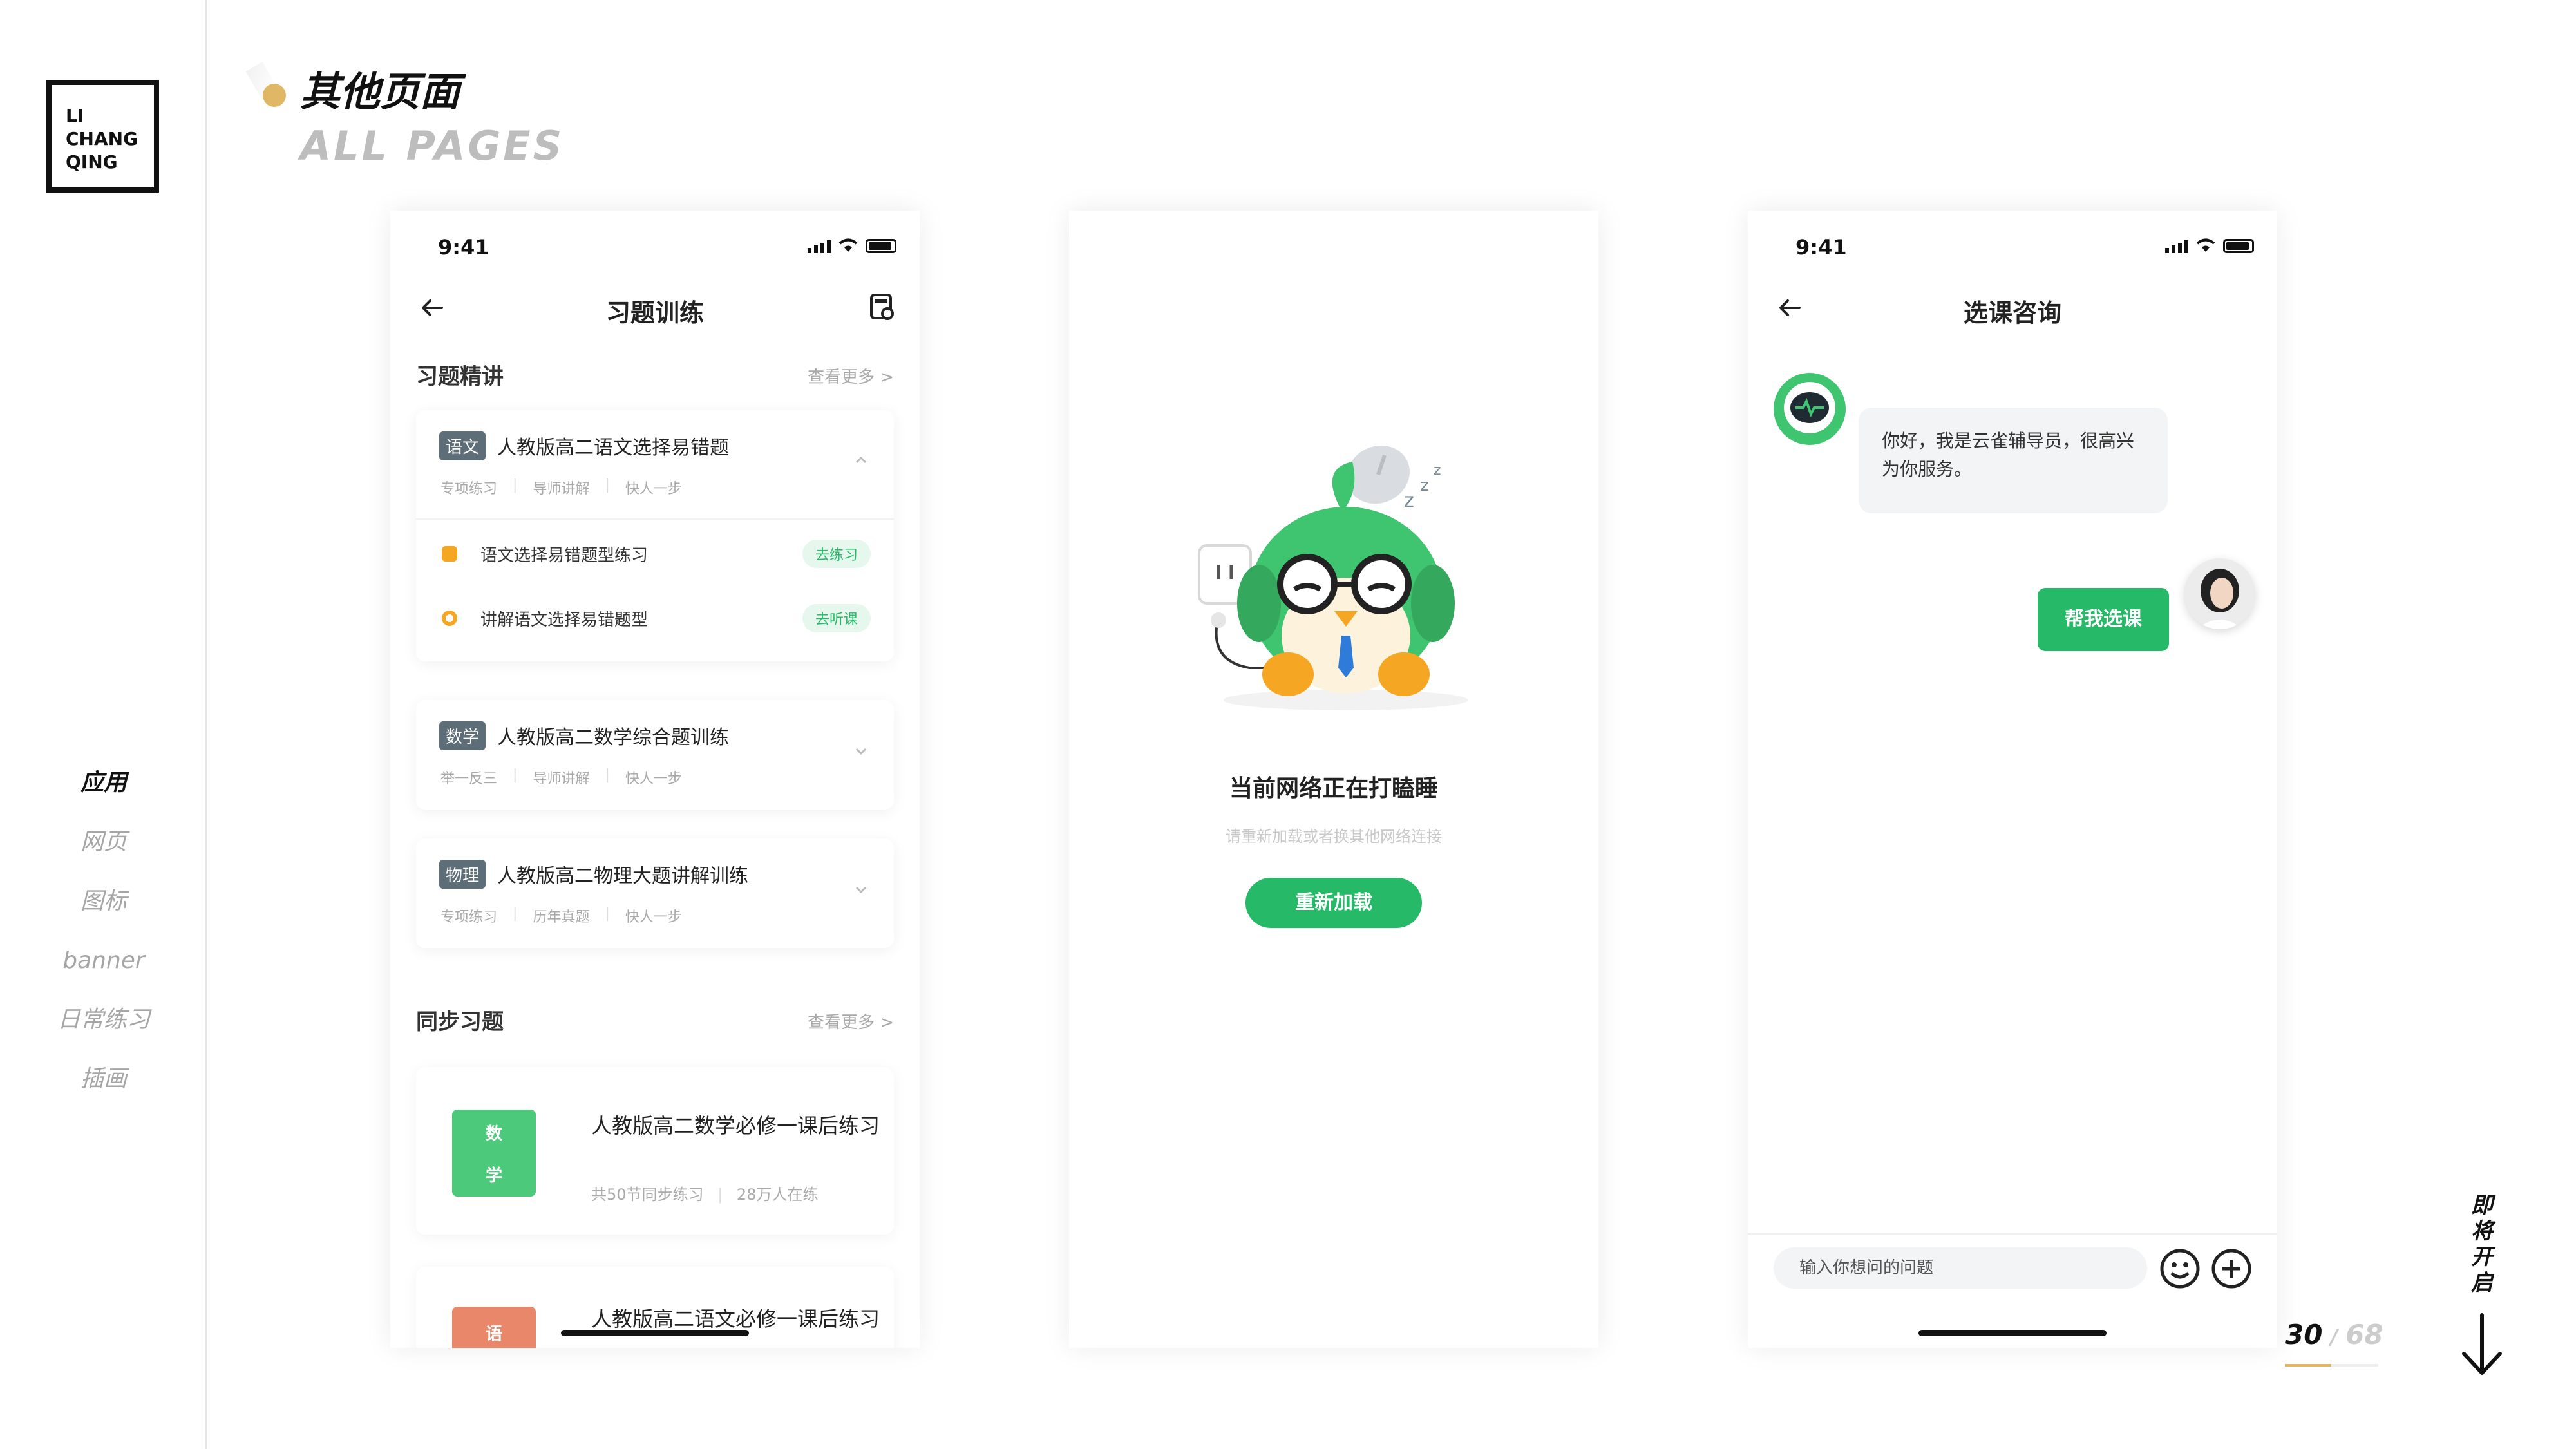 The image size is (2576, 1449). What do you see at coordinates (613, 738) in the screenshot?
I see `card-title: 人教版高二数学综合题训练` at bounding box center [613, 738].